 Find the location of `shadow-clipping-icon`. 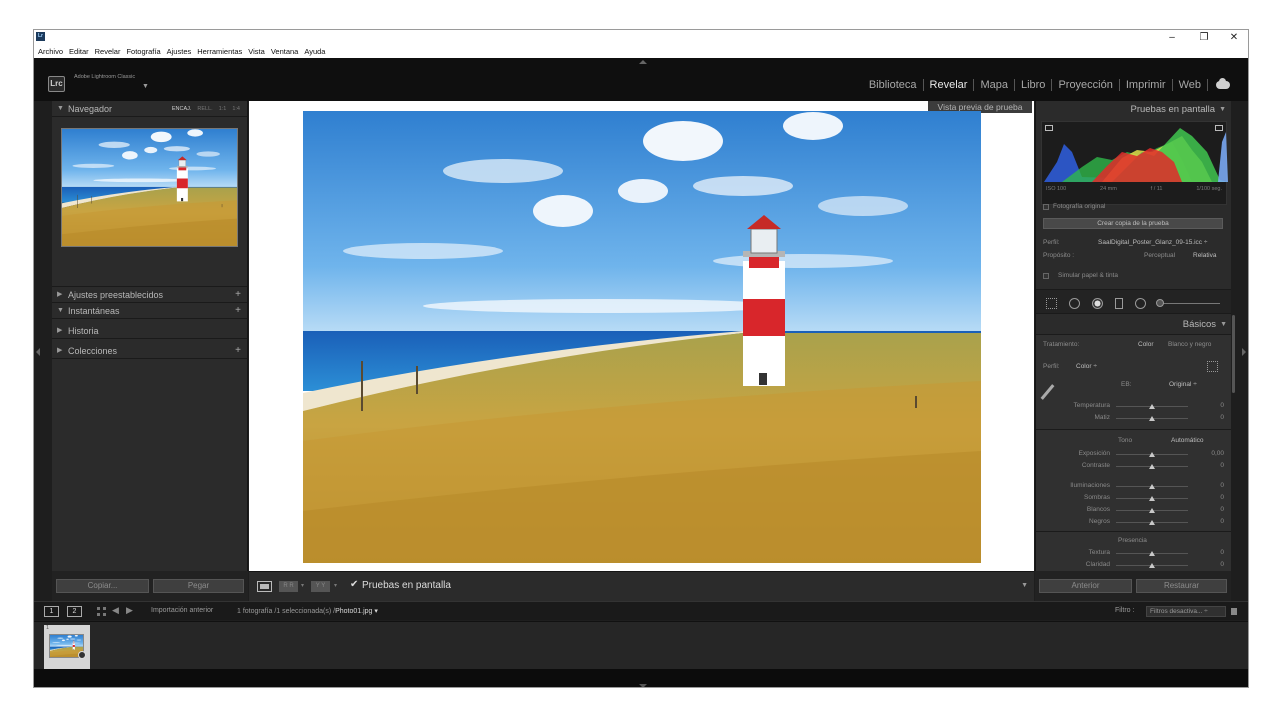

shadow-clipping-icon is located at coordinates (1049, 128).